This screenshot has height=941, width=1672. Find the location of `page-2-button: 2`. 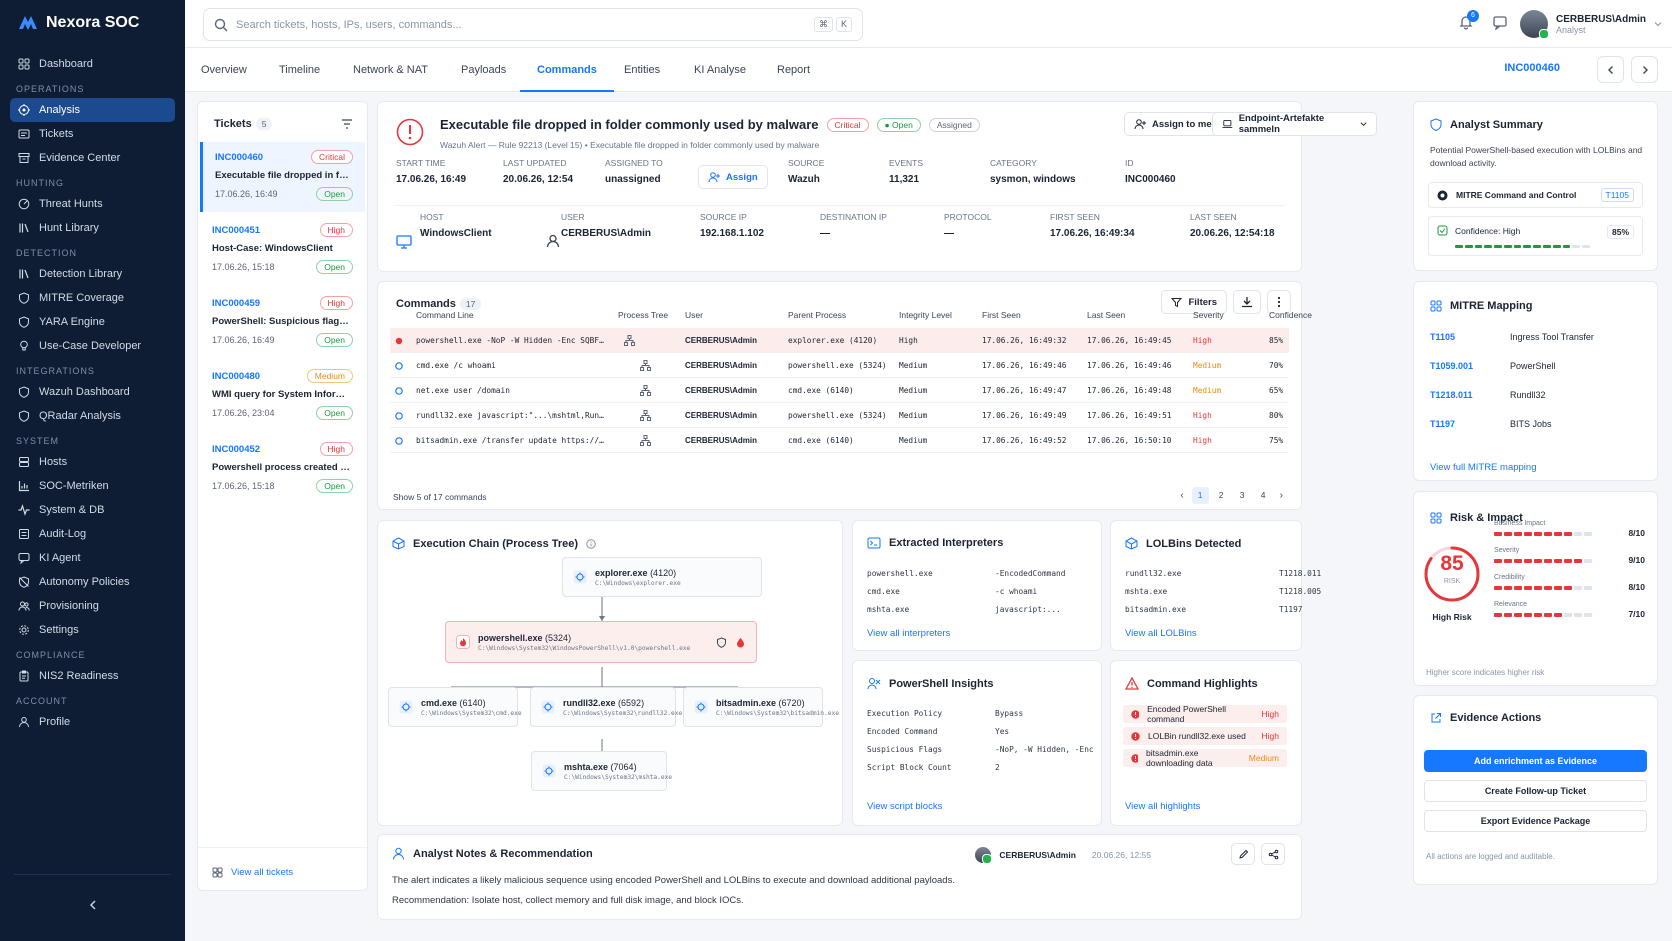

page-2-button: 2 is located at coordinates (1221, 495).